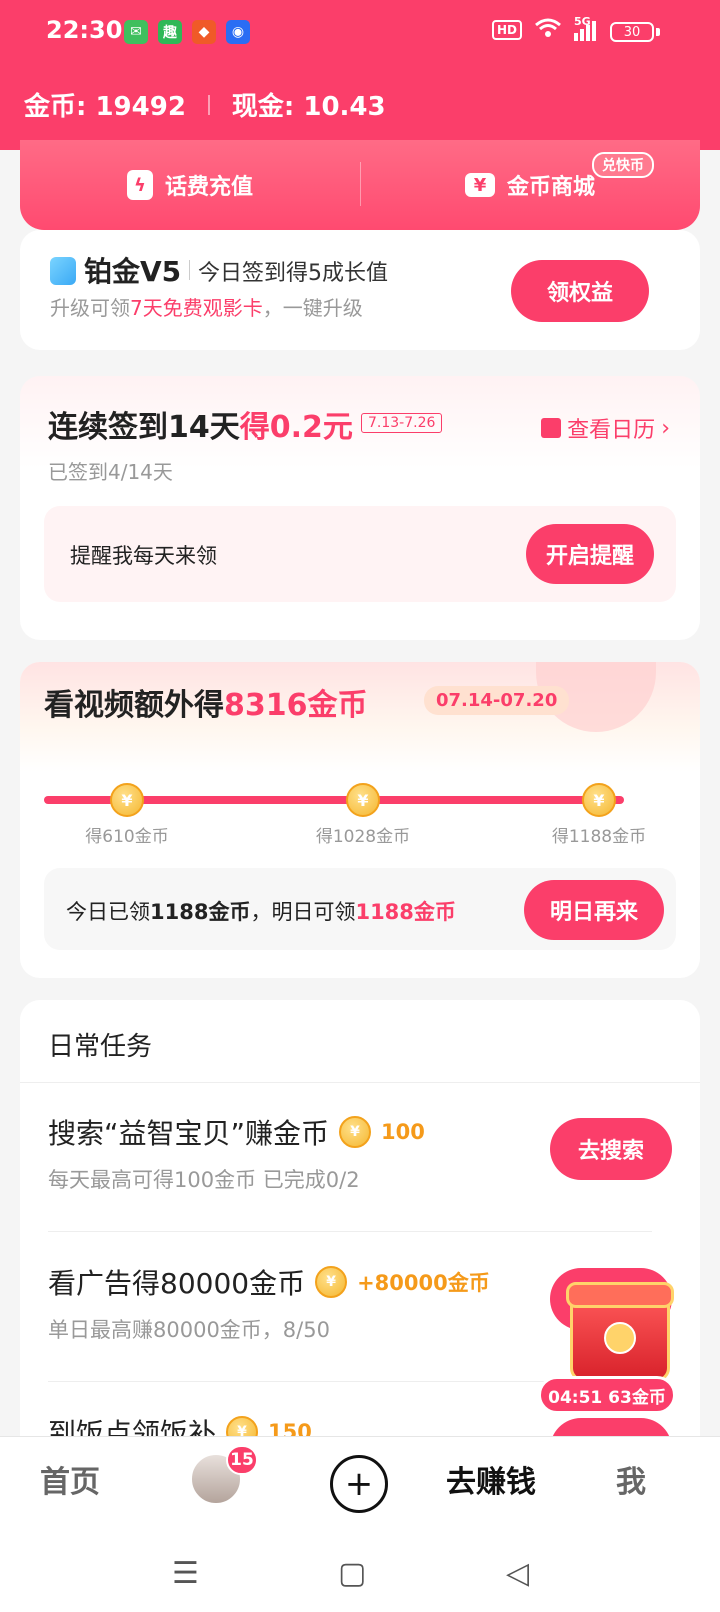 The height and width of the screenshot is (1612, 720). I want to click on menu-icon: ☰, so click(185, 1573).